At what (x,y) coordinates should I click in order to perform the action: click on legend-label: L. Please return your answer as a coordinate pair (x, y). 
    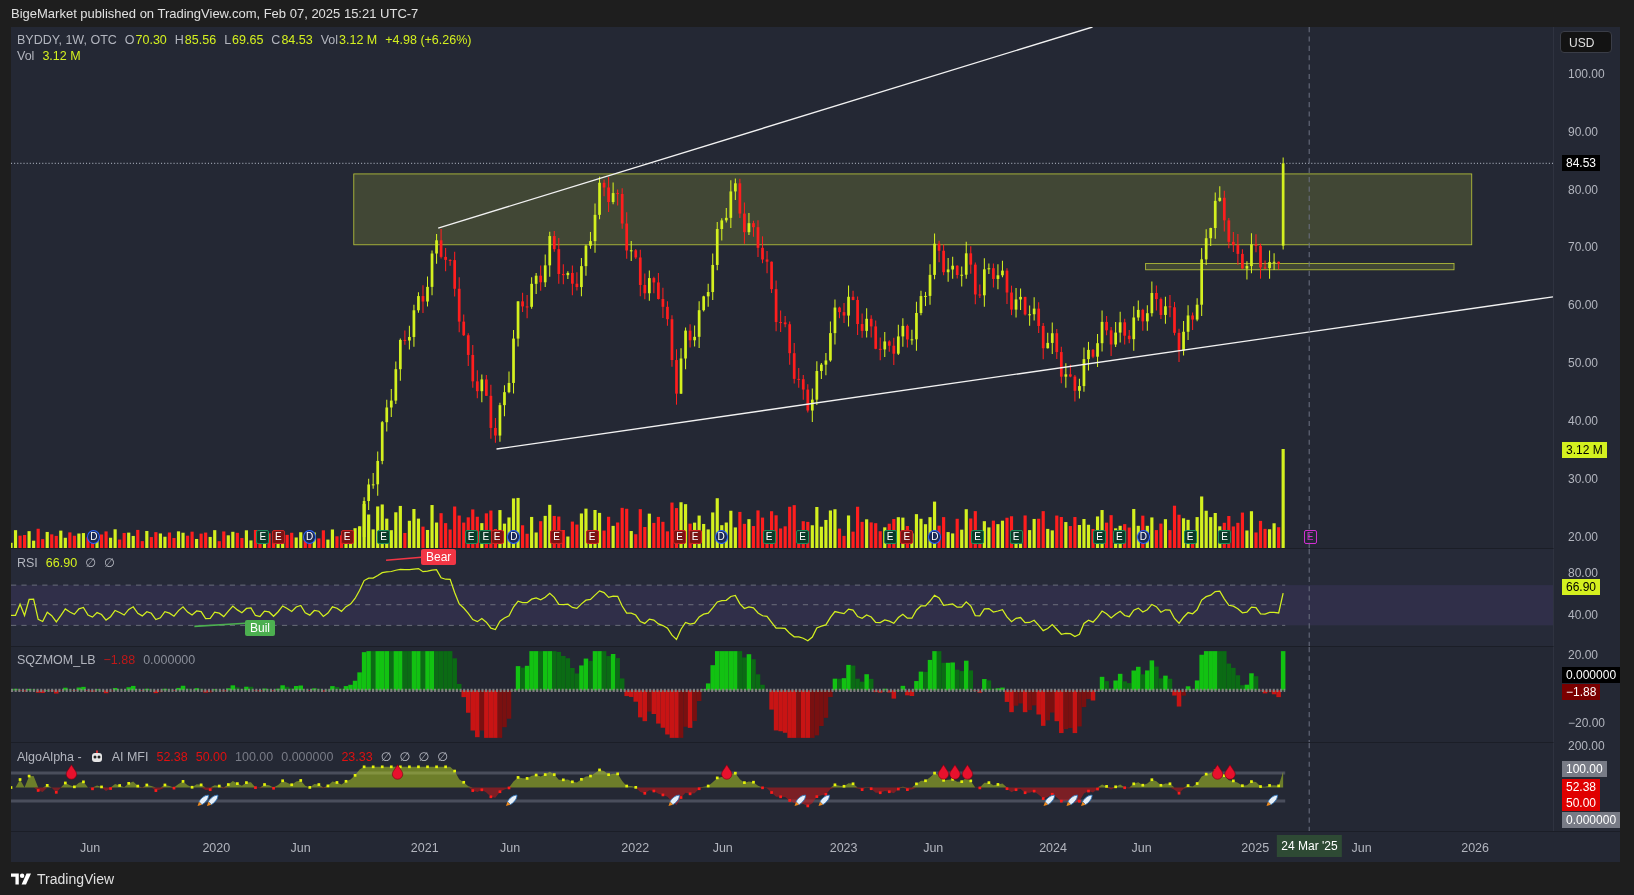
    Looking at the image, I should click on (228, 40).